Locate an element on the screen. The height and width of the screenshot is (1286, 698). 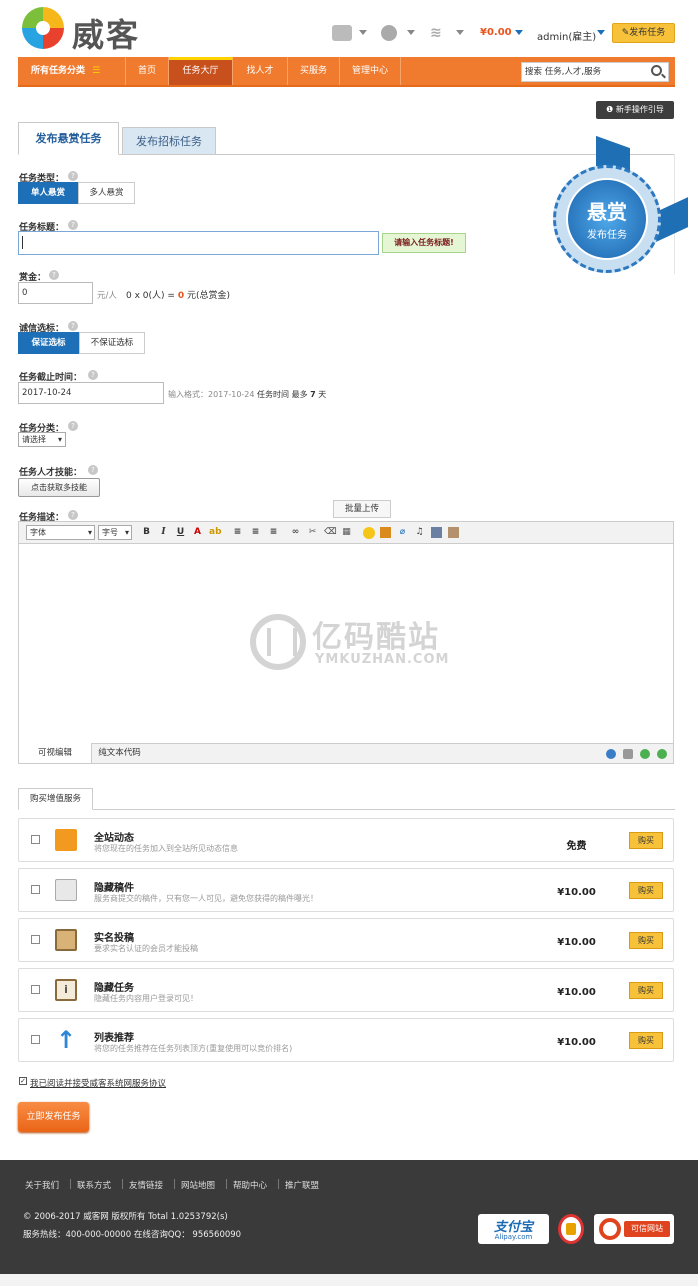
publish-task-button: ✎发布任务 is located at coordinates (643, 33).